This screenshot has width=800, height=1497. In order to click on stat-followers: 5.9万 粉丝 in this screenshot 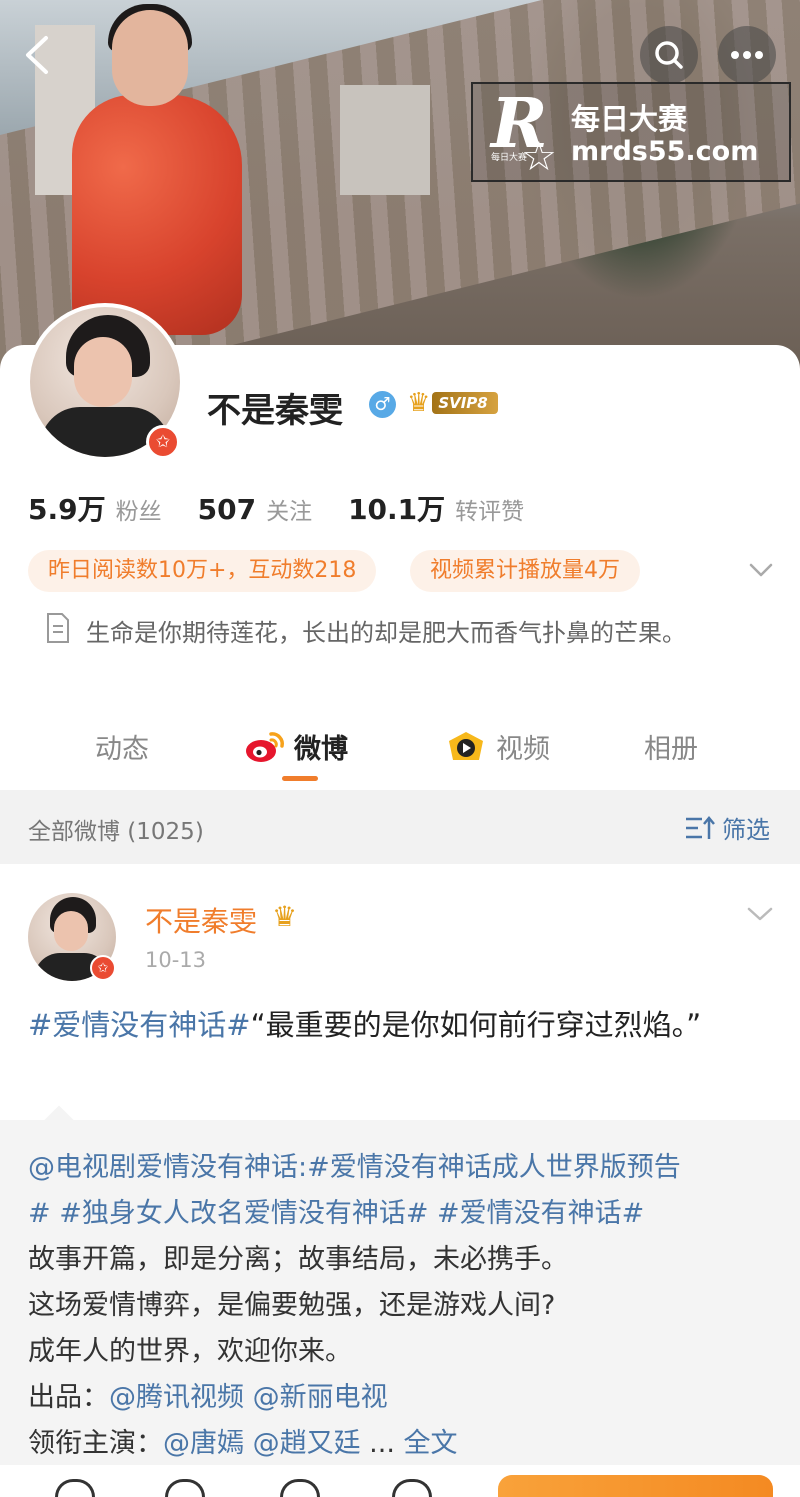, I will do `click(95, 508)`.